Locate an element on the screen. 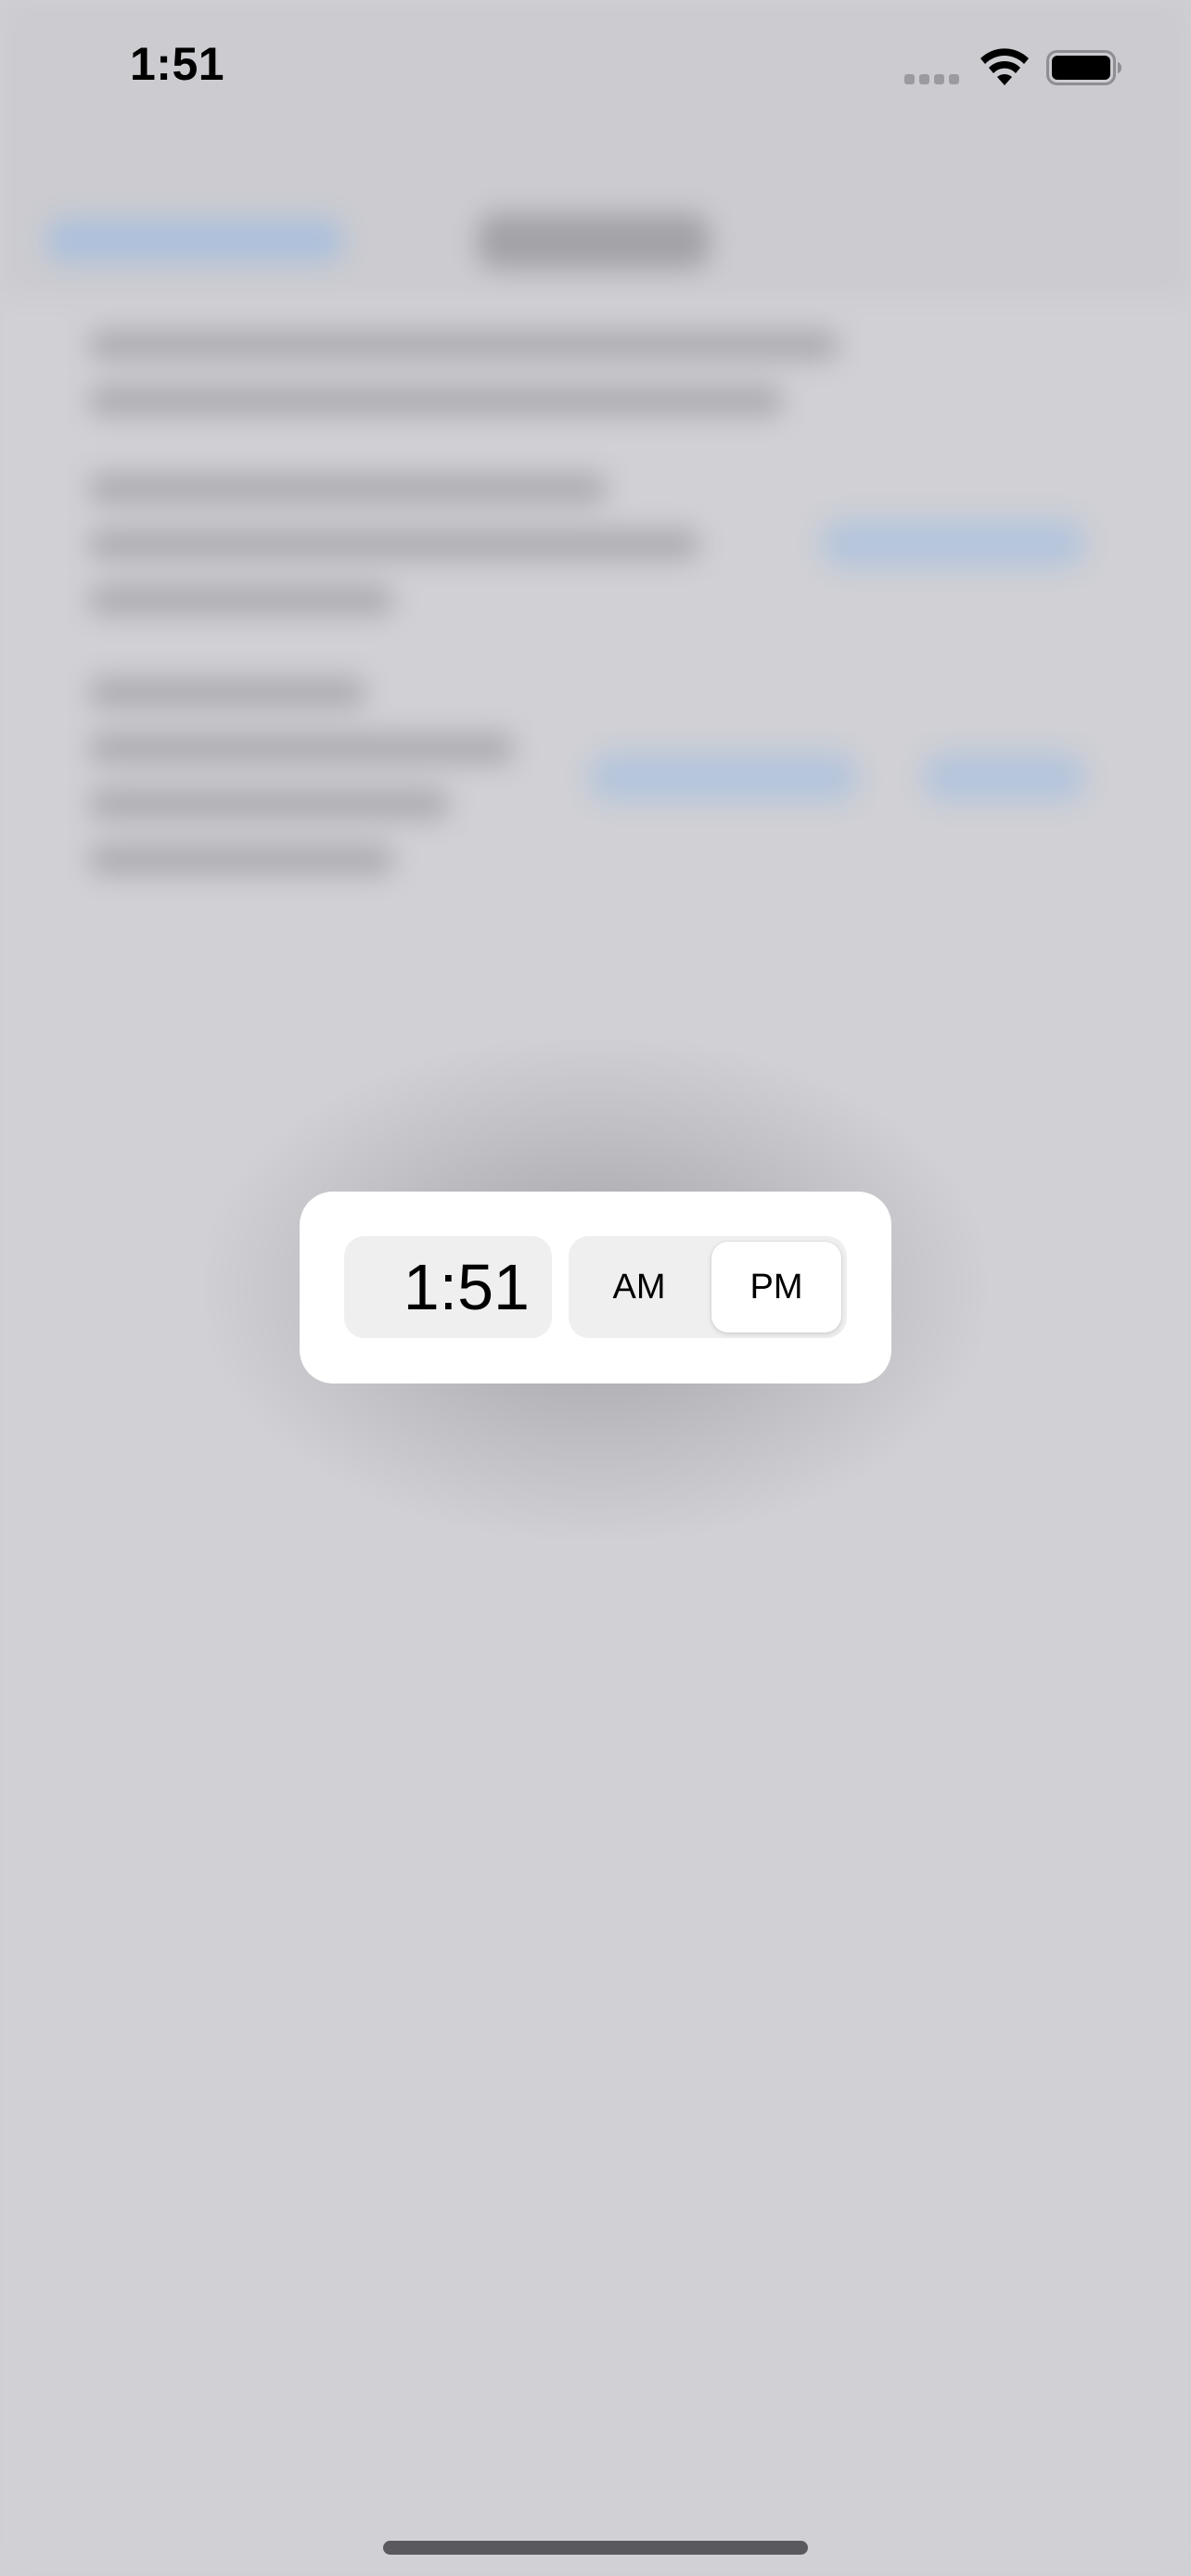  time-field: 1:51 is located at coordinates (448, 1287).